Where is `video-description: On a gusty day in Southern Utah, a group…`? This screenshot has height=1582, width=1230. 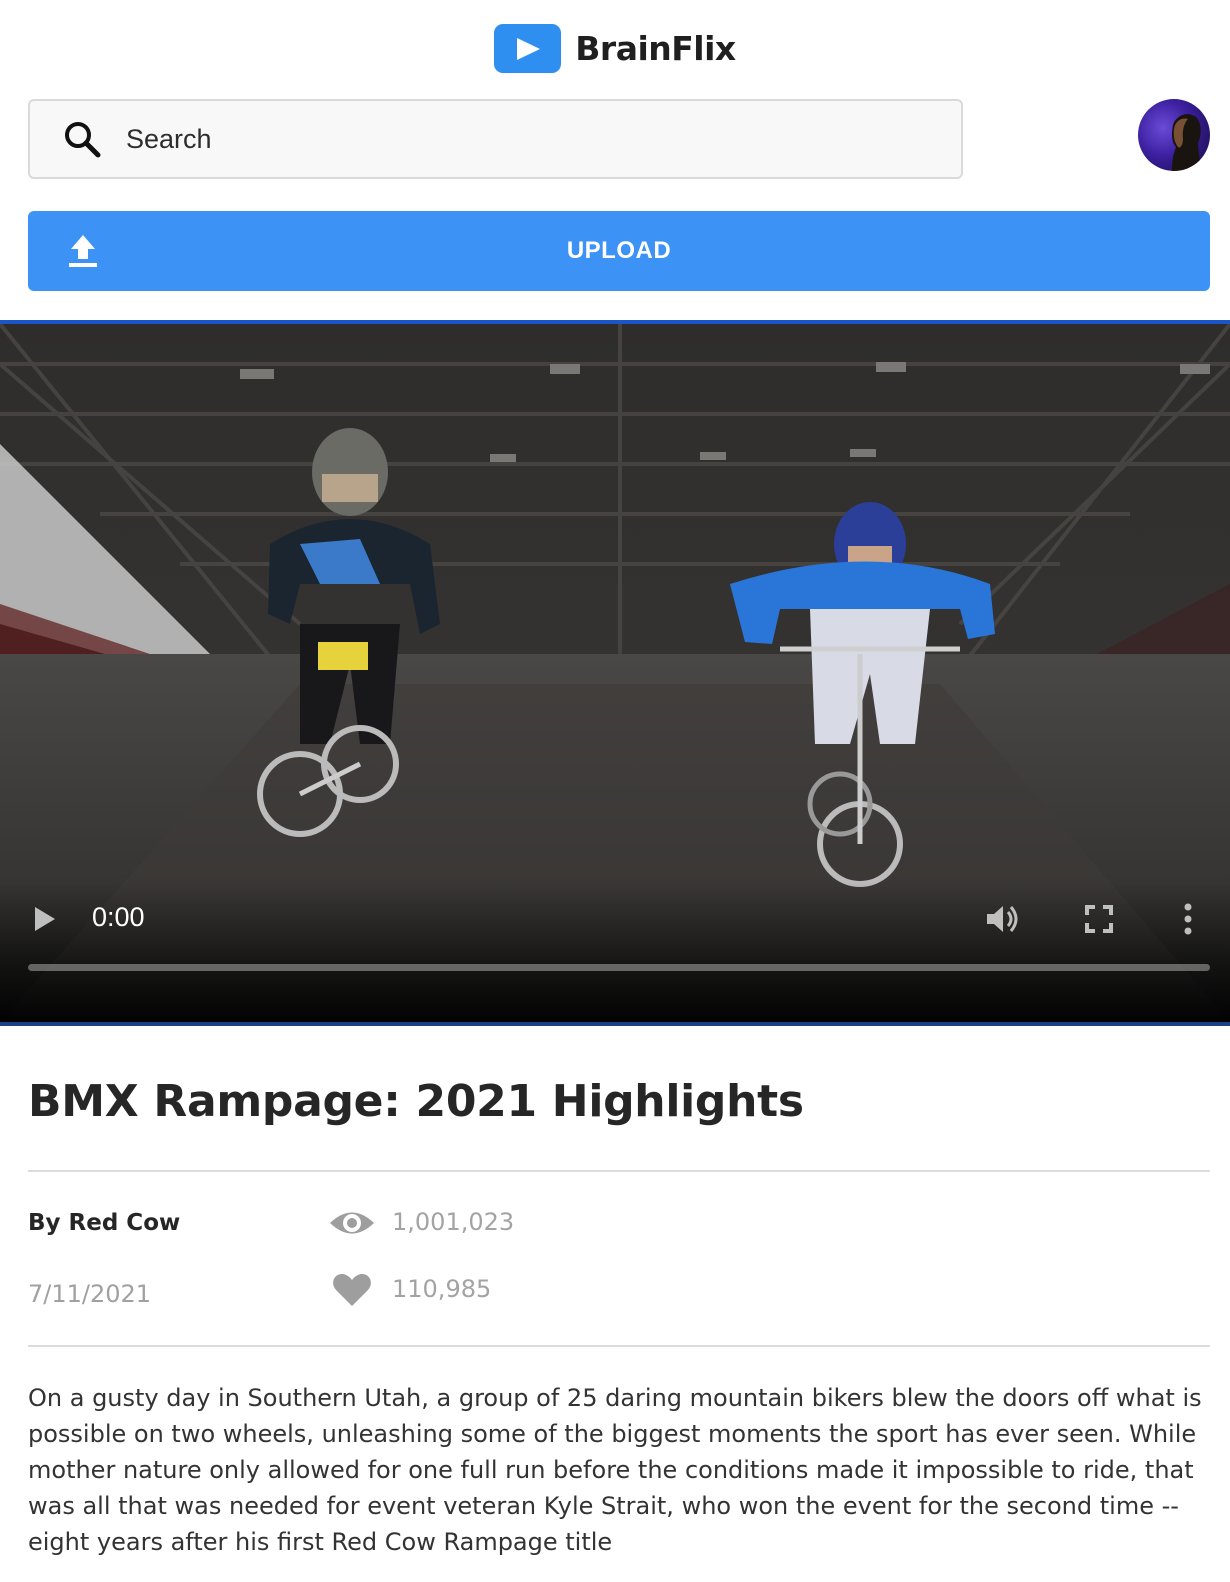
video-description: On a gusty day in Southern Utah, a group… is located at coordinates (615, 1470).